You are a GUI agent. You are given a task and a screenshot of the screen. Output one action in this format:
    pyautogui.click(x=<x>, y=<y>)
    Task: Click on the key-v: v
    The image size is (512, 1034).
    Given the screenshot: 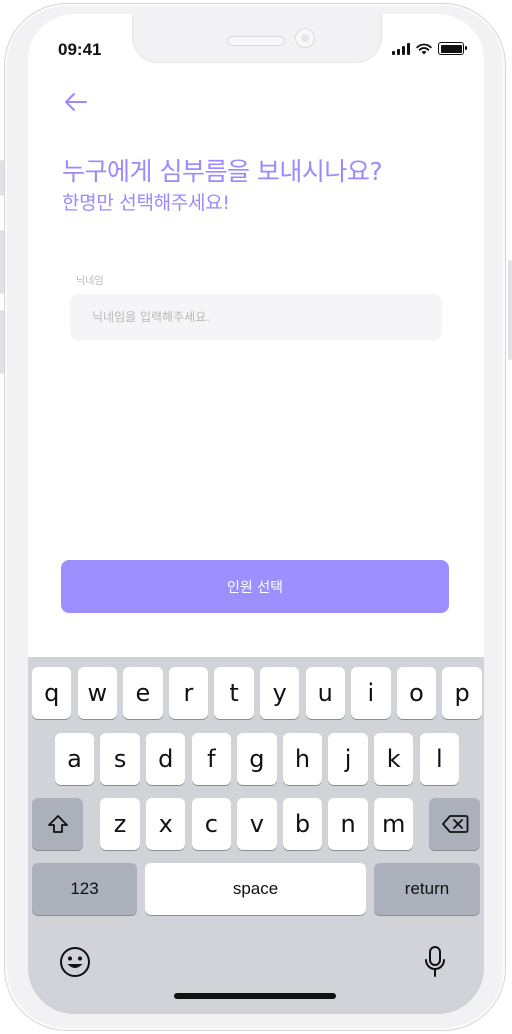 What is the action you would take?
    pyautogui.click(x=257, y=824)
    